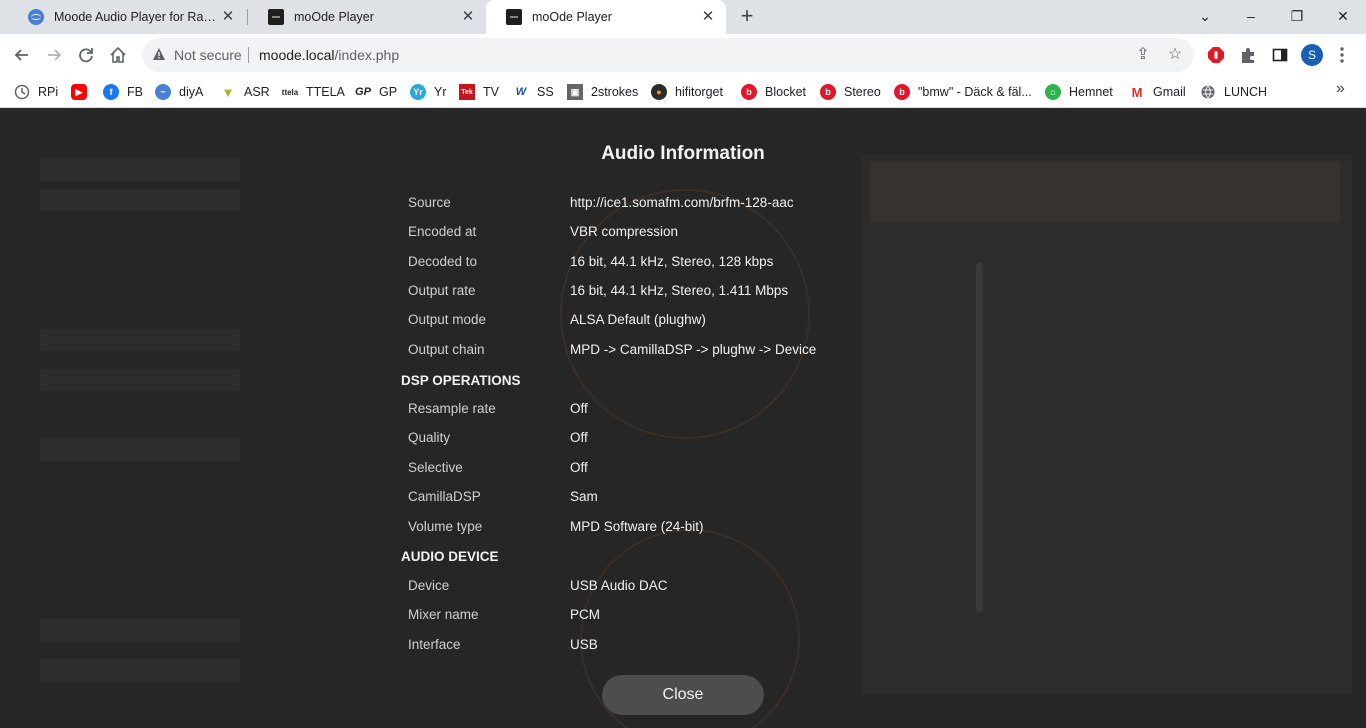 The height and width of the screenshot is (728, 1366). I want to click on row-value: USB, so click(584, 644).